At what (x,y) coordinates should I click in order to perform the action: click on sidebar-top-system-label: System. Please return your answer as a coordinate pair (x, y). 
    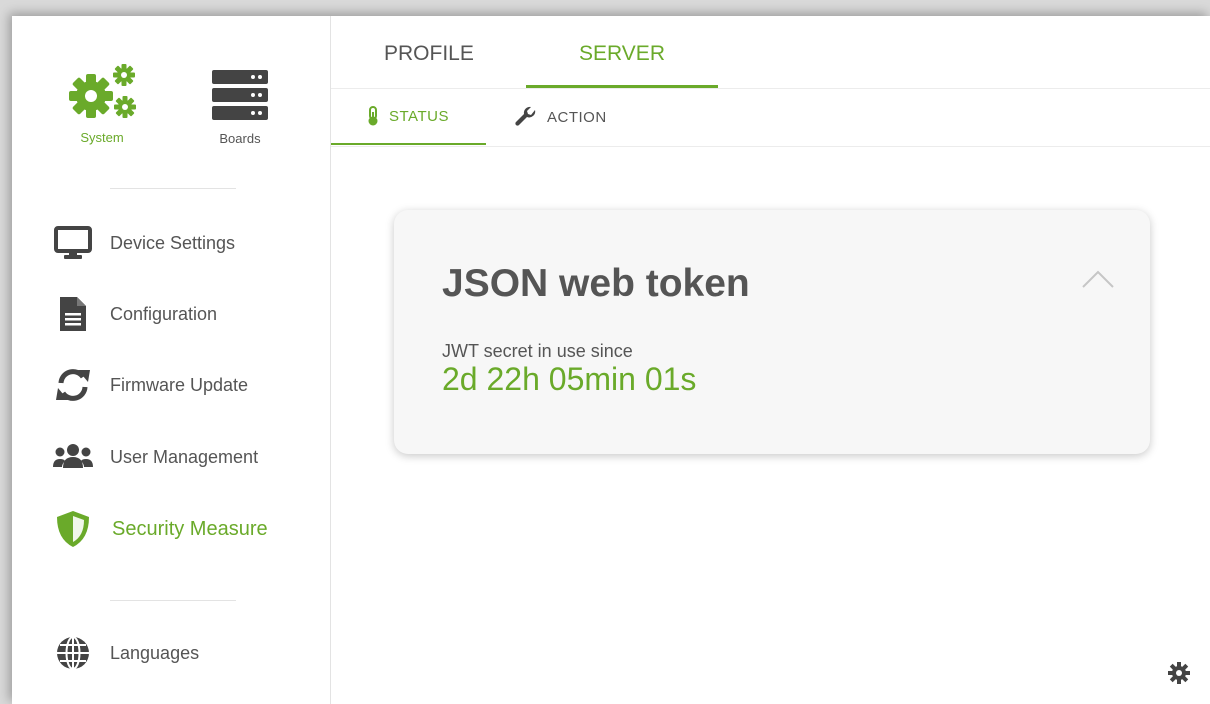
    Looking at the image, I should click on (102, 137).